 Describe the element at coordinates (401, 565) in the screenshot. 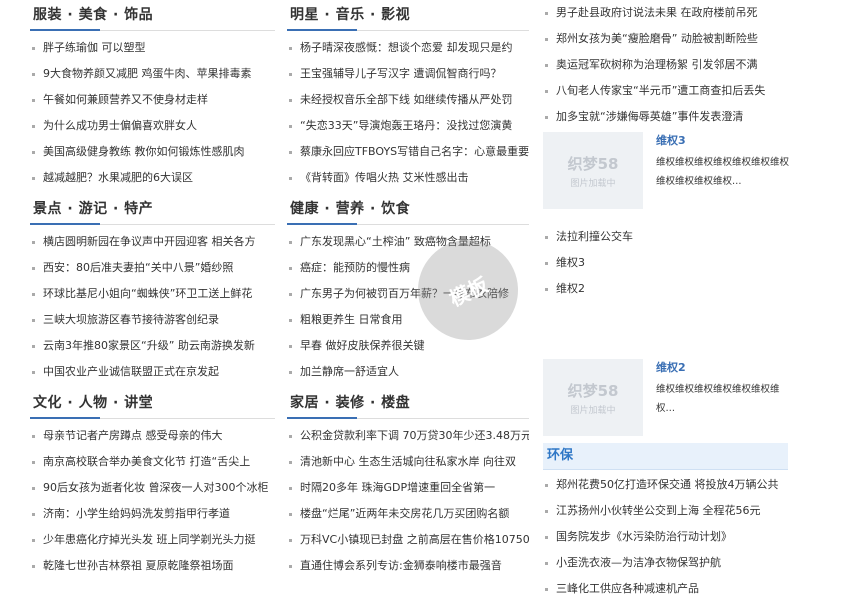

I see `list-item-link: 直通住博会系列专访:金狮泰响楼市最强音` at that location.